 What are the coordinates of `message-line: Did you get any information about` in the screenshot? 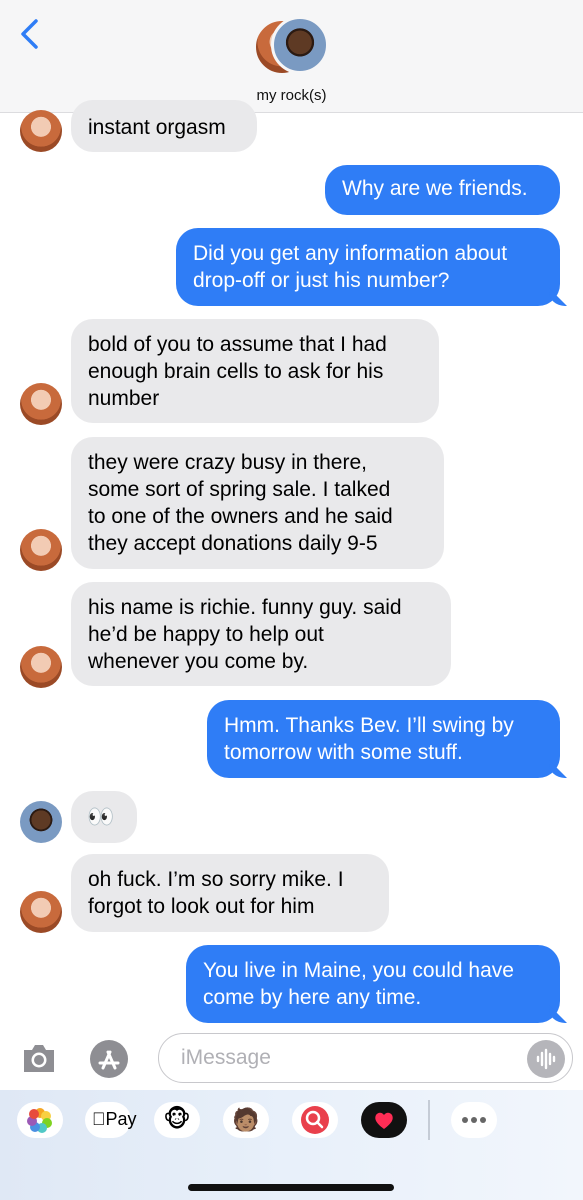 It's located at (350, 253).